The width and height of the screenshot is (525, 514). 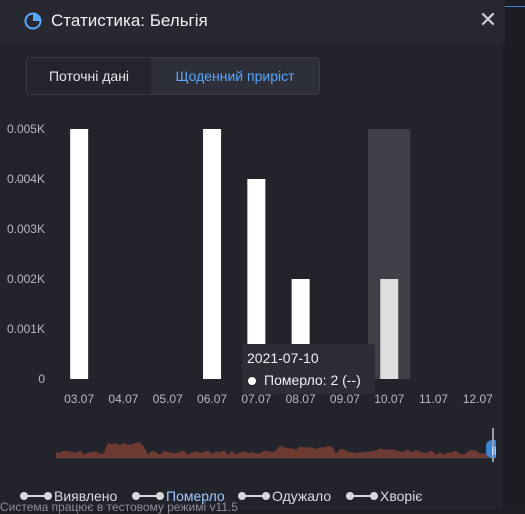 I want to click on y-tick-label: 0.001K, so click(x=26, y=329).